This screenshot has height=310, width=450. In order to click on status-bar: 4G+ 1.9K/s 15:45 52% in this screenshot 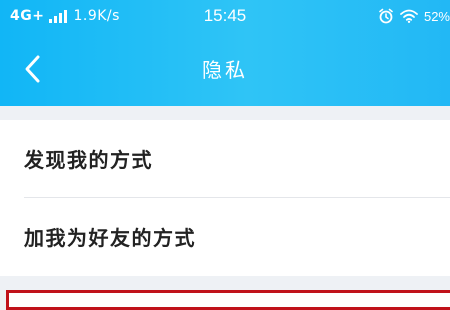, I will do `click(225, 17)`.